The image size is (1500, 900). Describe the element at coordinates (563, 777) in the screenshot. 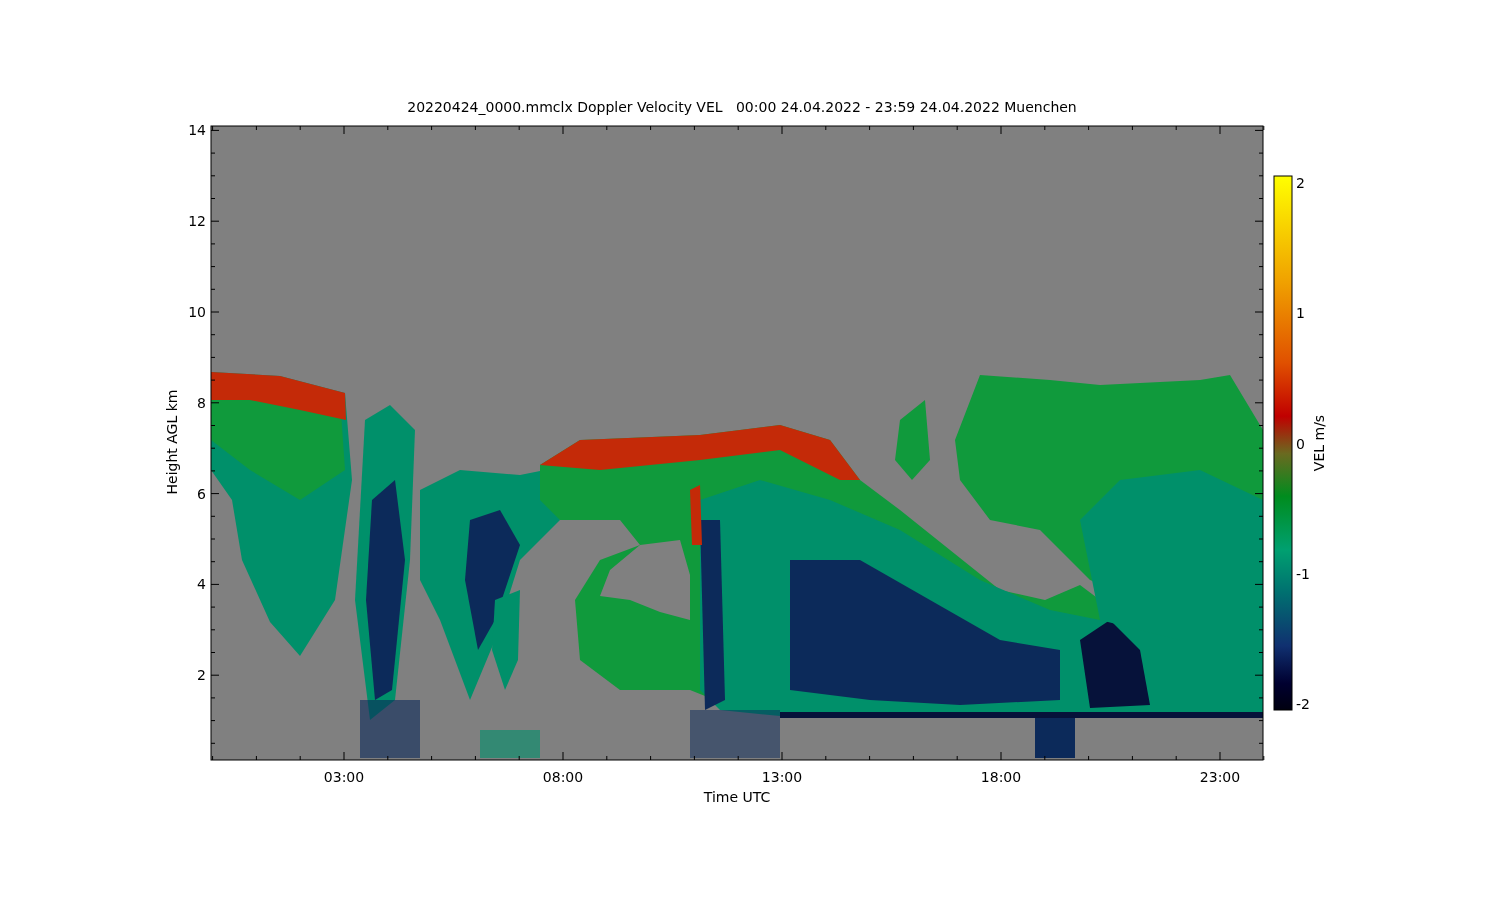

I see `x-tick-label: 08:00` at that location.